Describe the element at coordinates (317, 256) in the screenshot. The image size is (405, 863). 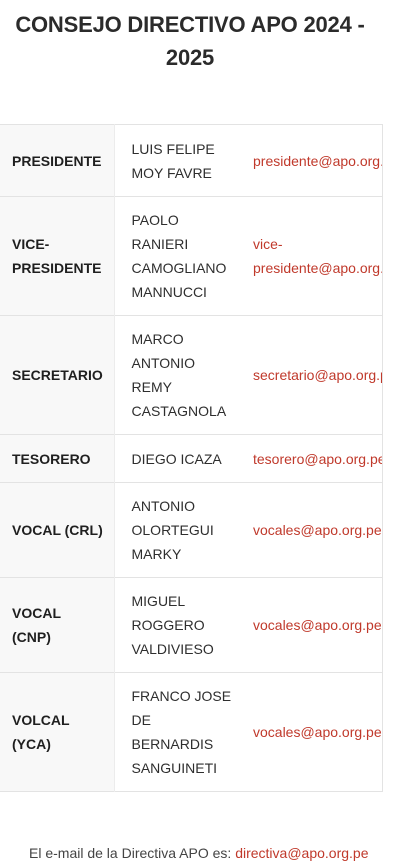
I see `email-link: vice-presidente@apo.org.pe` at that location.